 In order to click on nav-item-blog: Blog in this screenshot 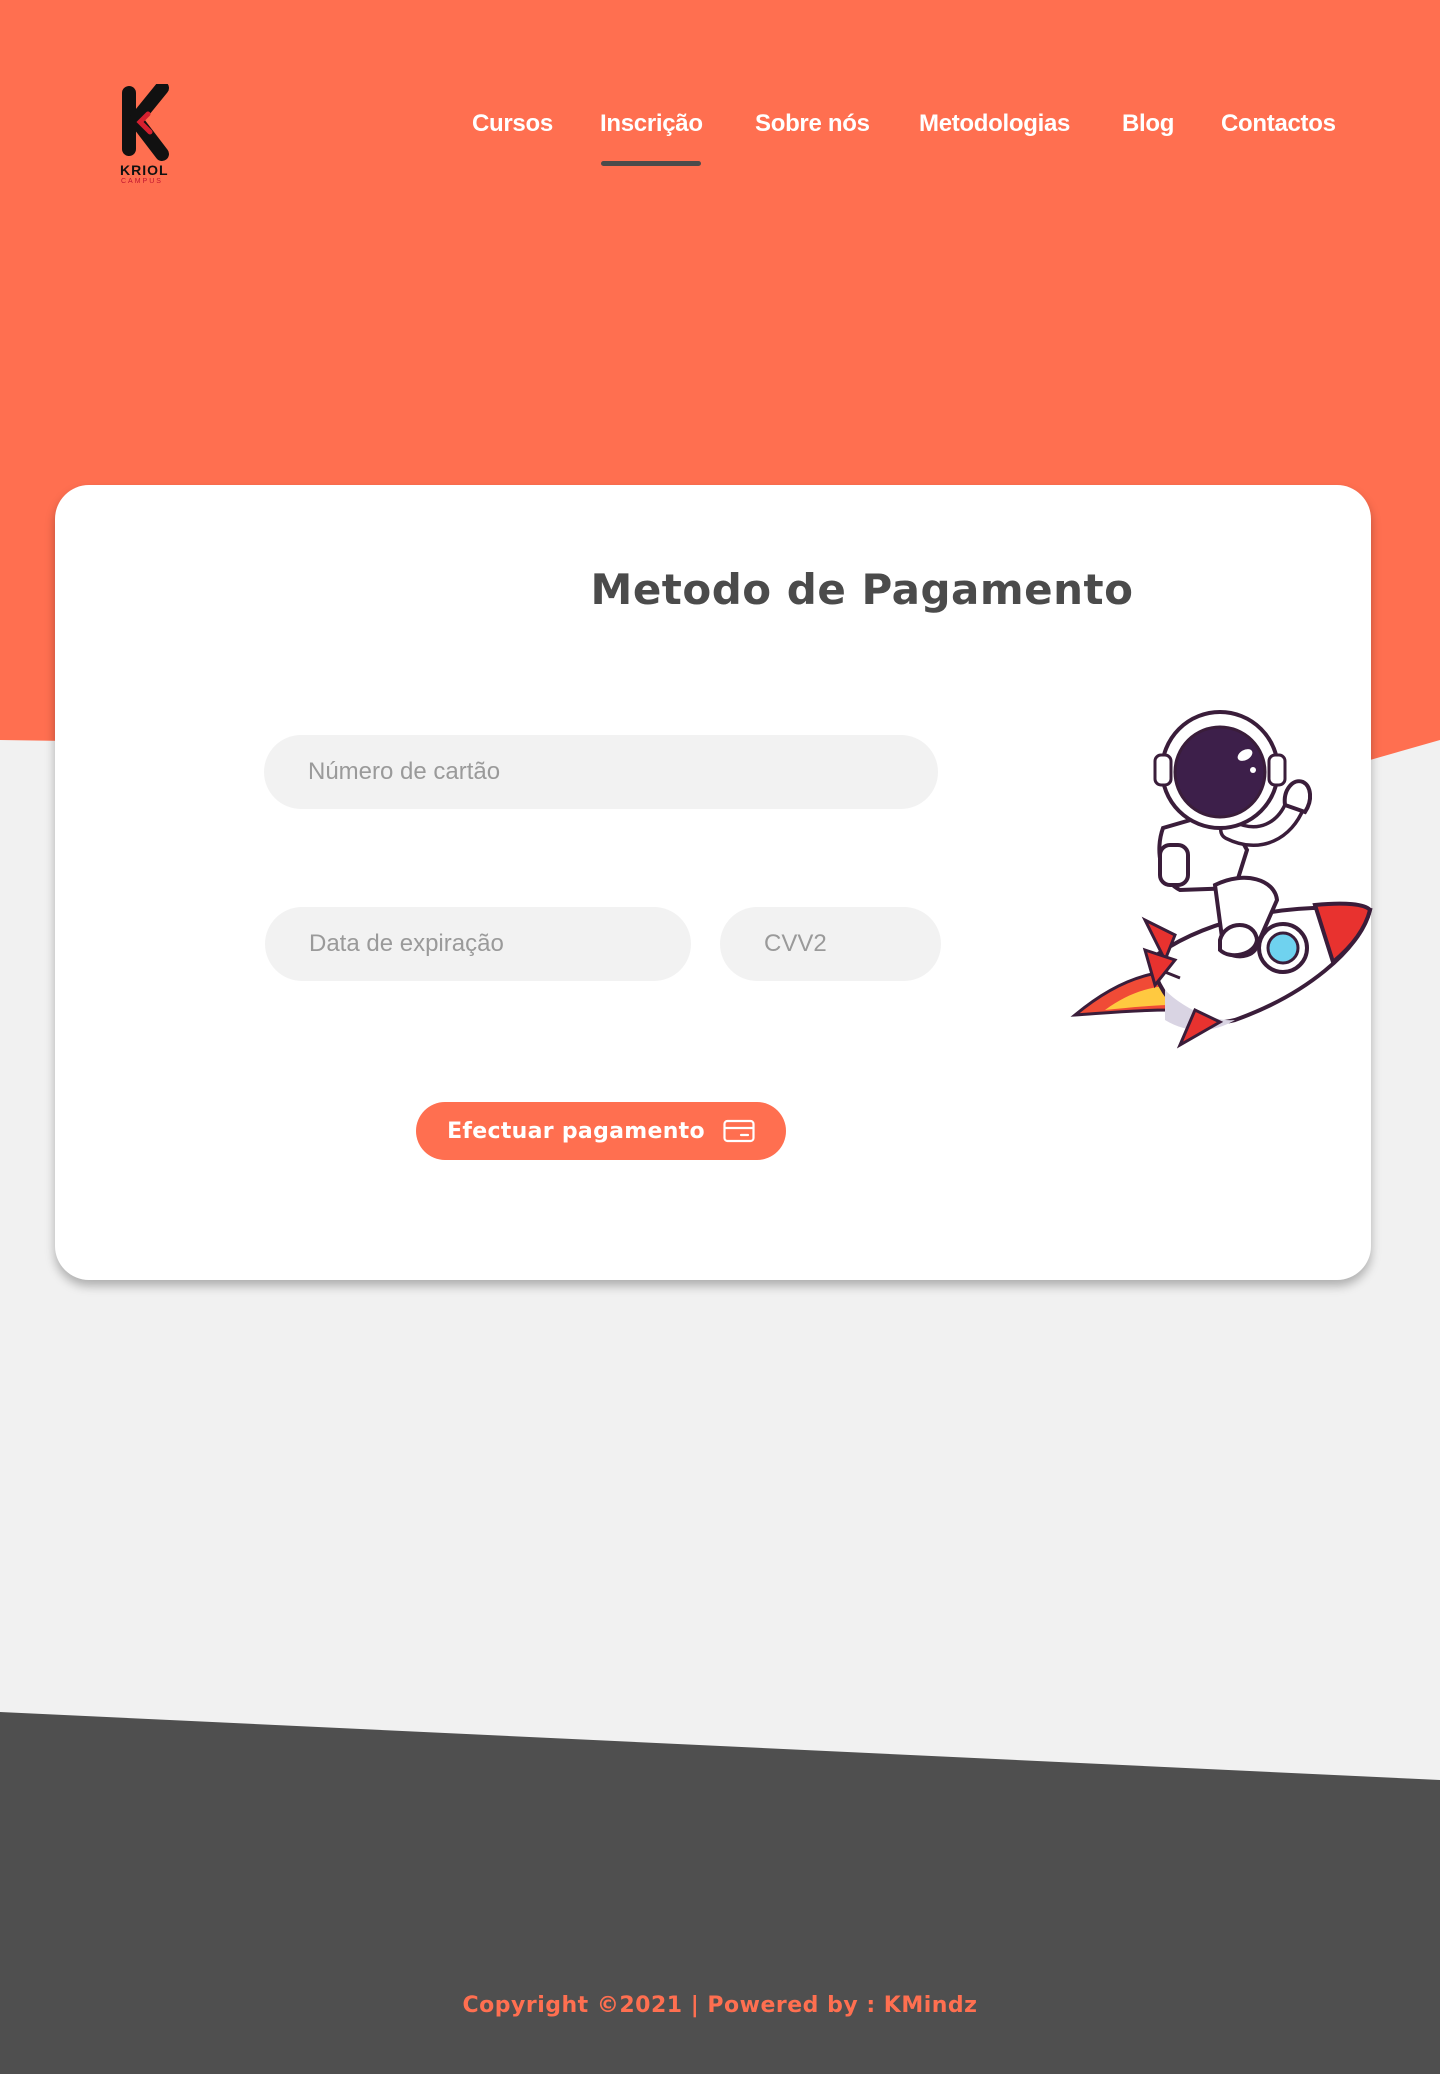, I will do `click(1148, 124)`.